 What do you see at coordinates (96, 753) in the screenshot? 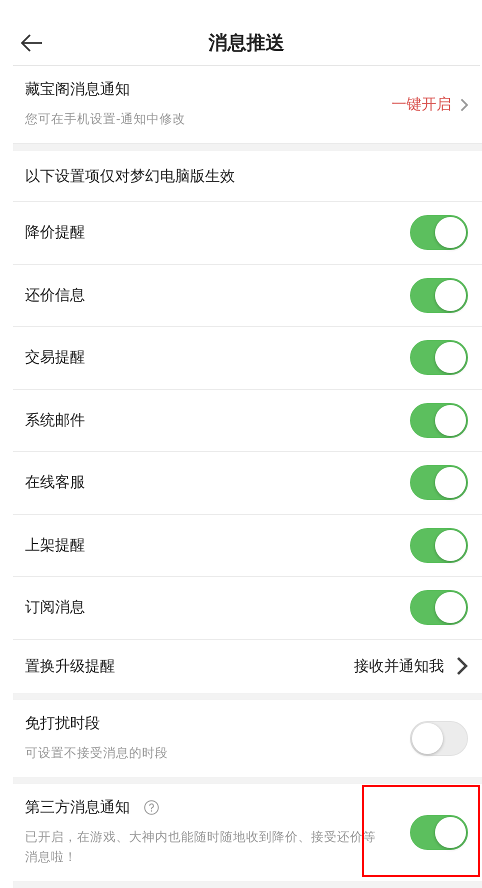
I see `setting-description: 可设置不接受消息的时段` at bounding box center [96, 753].